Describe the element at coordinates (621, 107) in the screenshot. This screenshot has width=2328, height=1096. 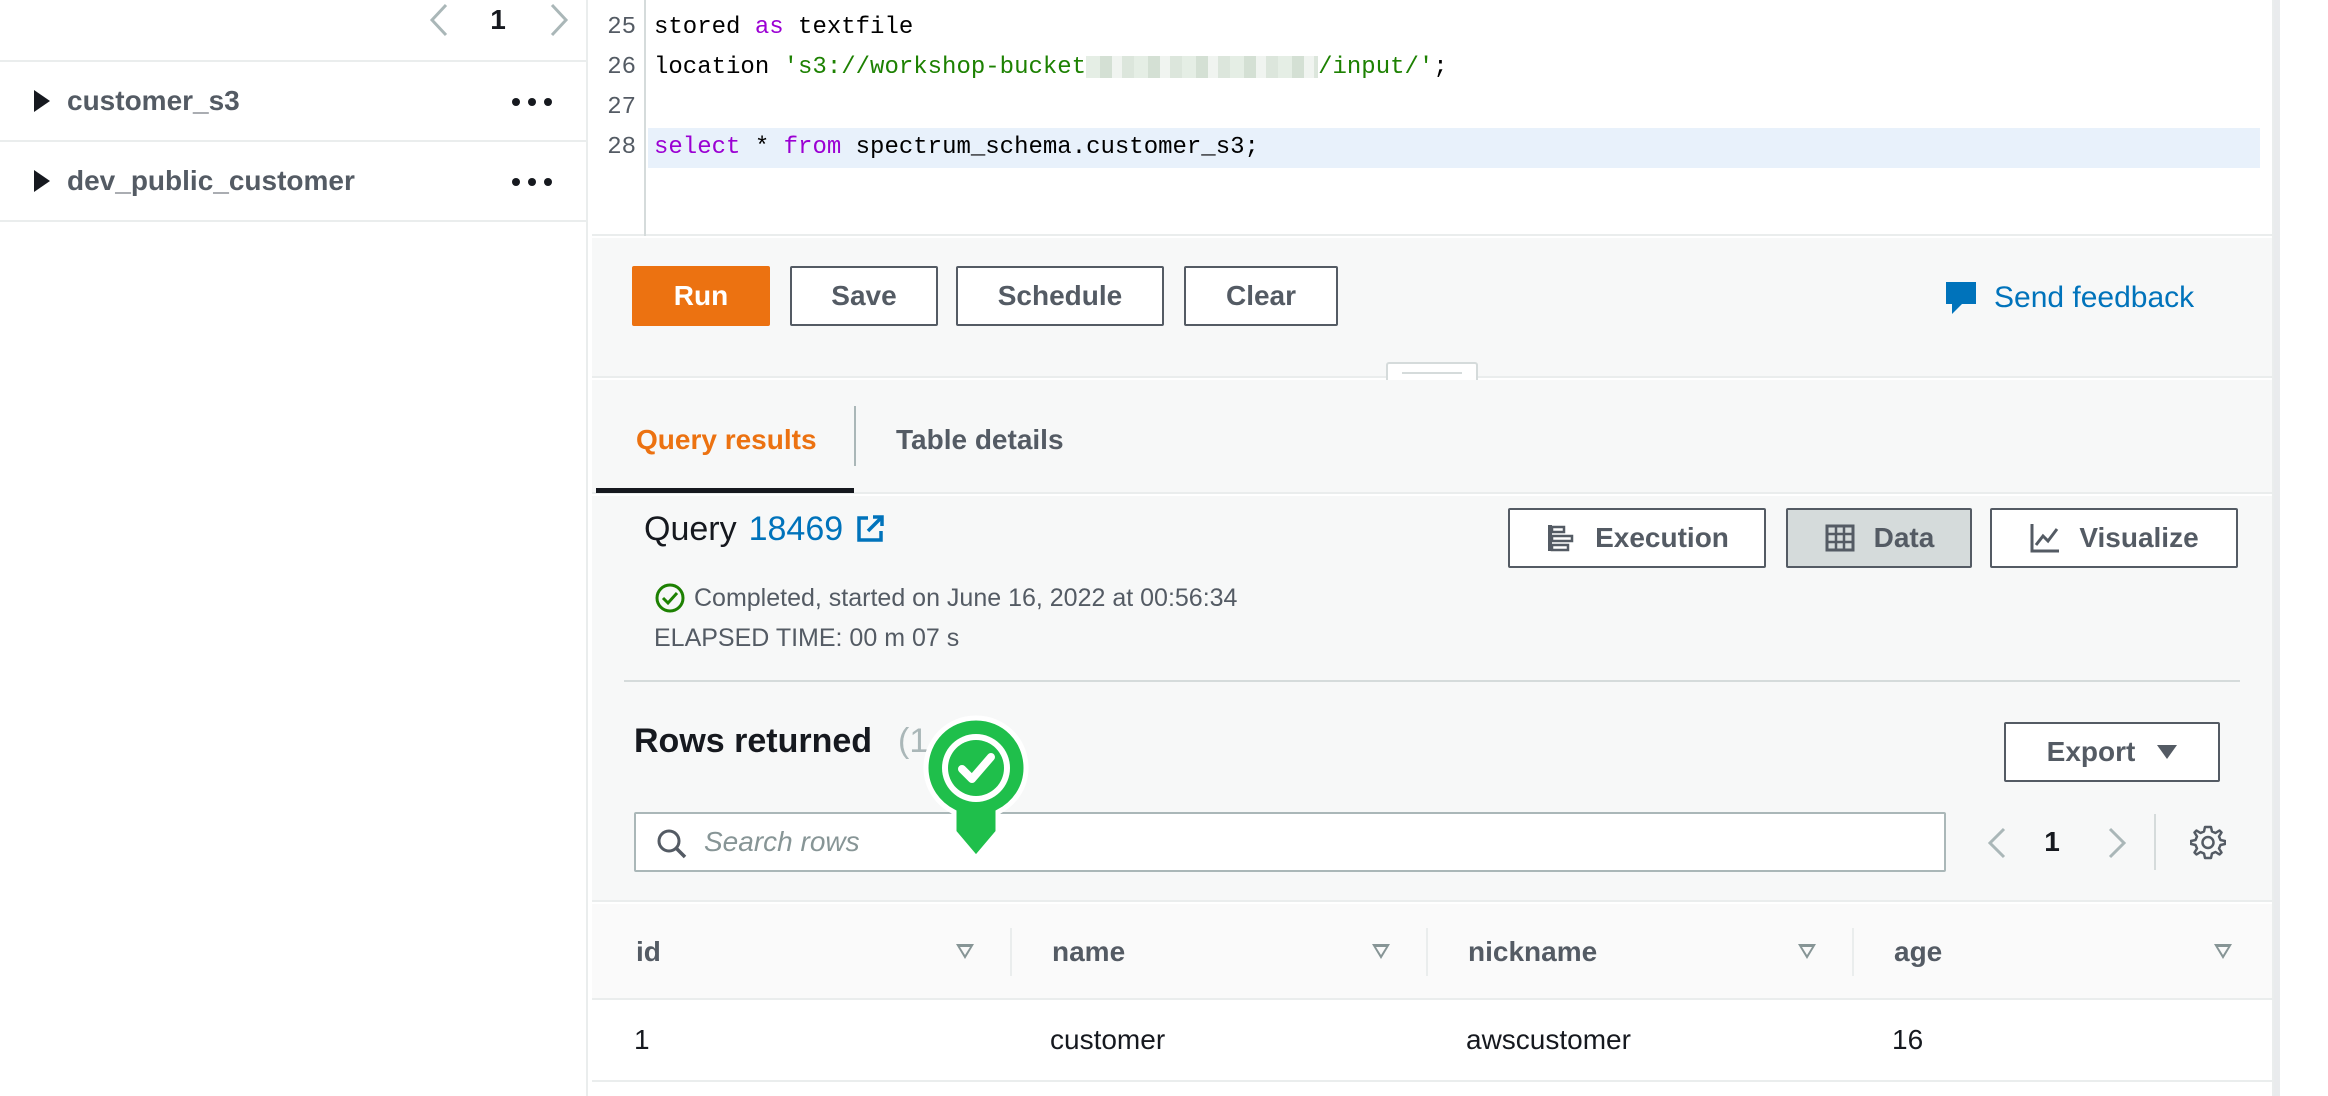
I see `line-number: 27` at that location.